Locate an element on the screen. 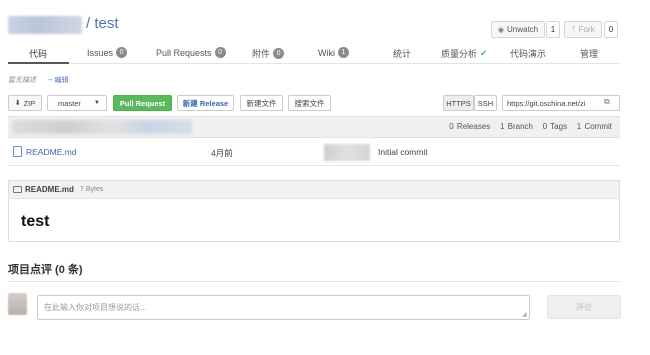 This screenshot has height=355, width=650. active-tab-indicator is located at coordinates (38, 63).